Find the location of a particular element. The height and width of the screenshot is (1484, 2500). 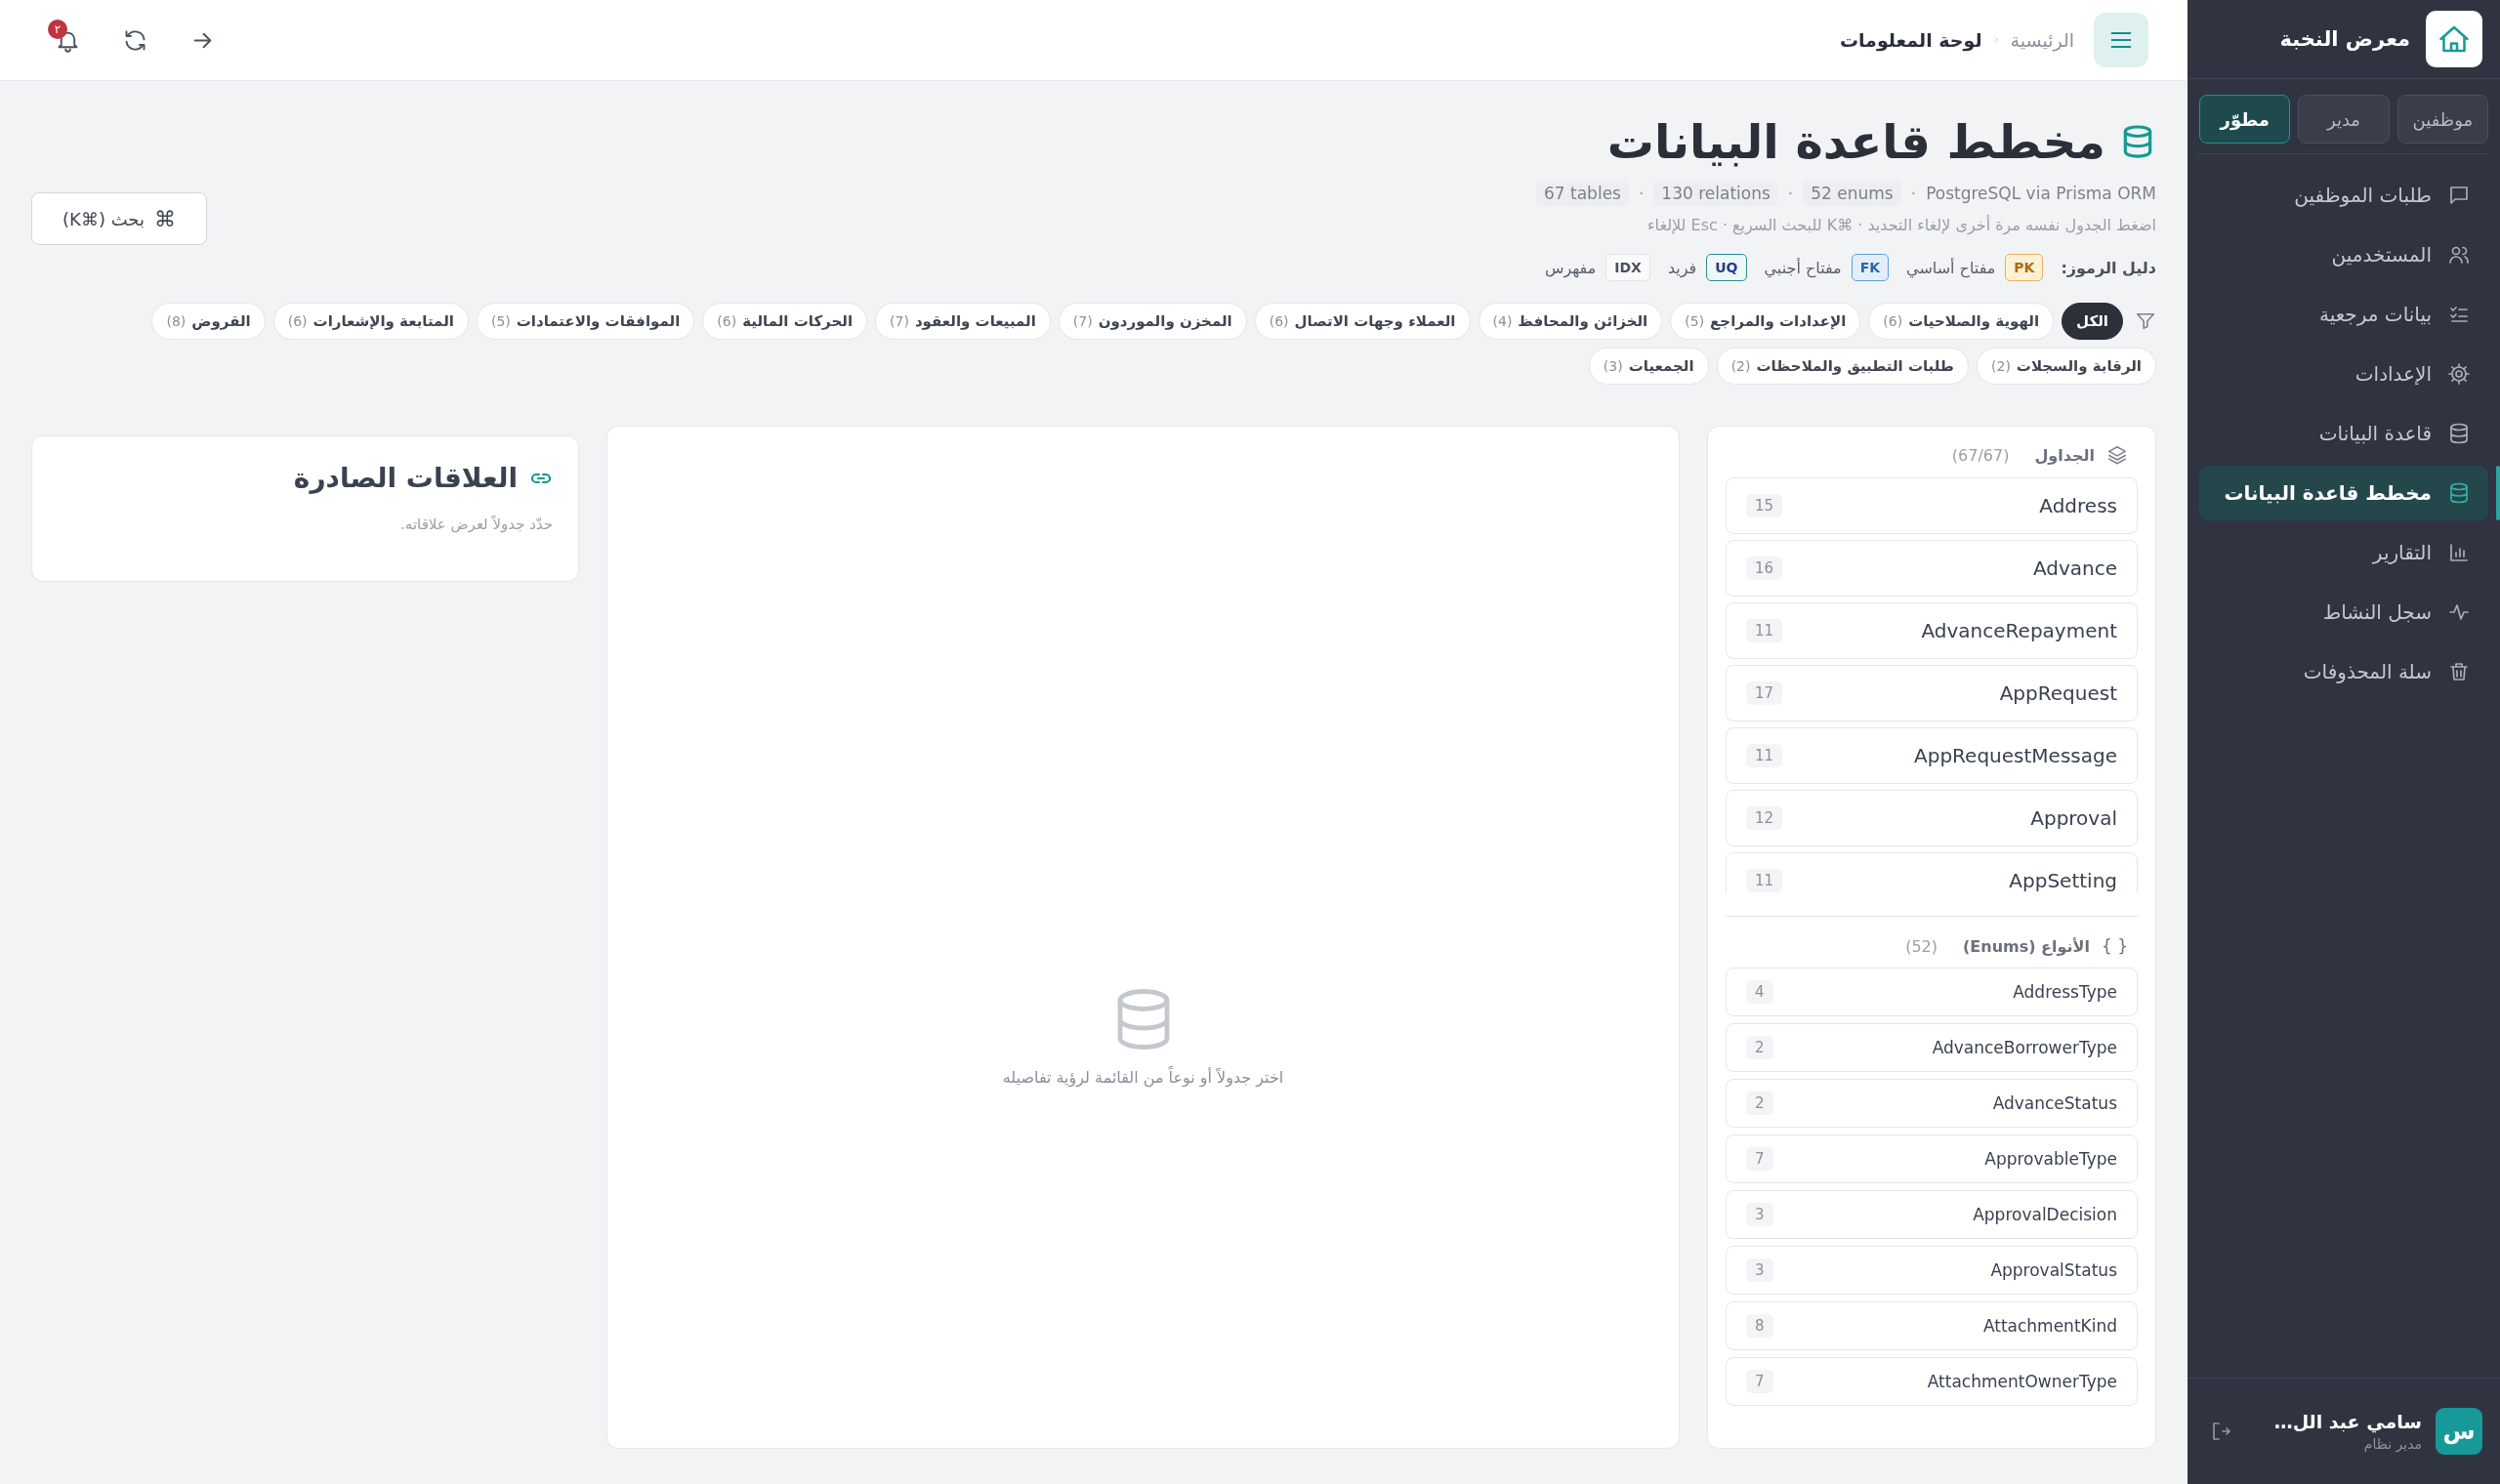

table-name: AppRequestMessage is located at coordinates (2015, 756).